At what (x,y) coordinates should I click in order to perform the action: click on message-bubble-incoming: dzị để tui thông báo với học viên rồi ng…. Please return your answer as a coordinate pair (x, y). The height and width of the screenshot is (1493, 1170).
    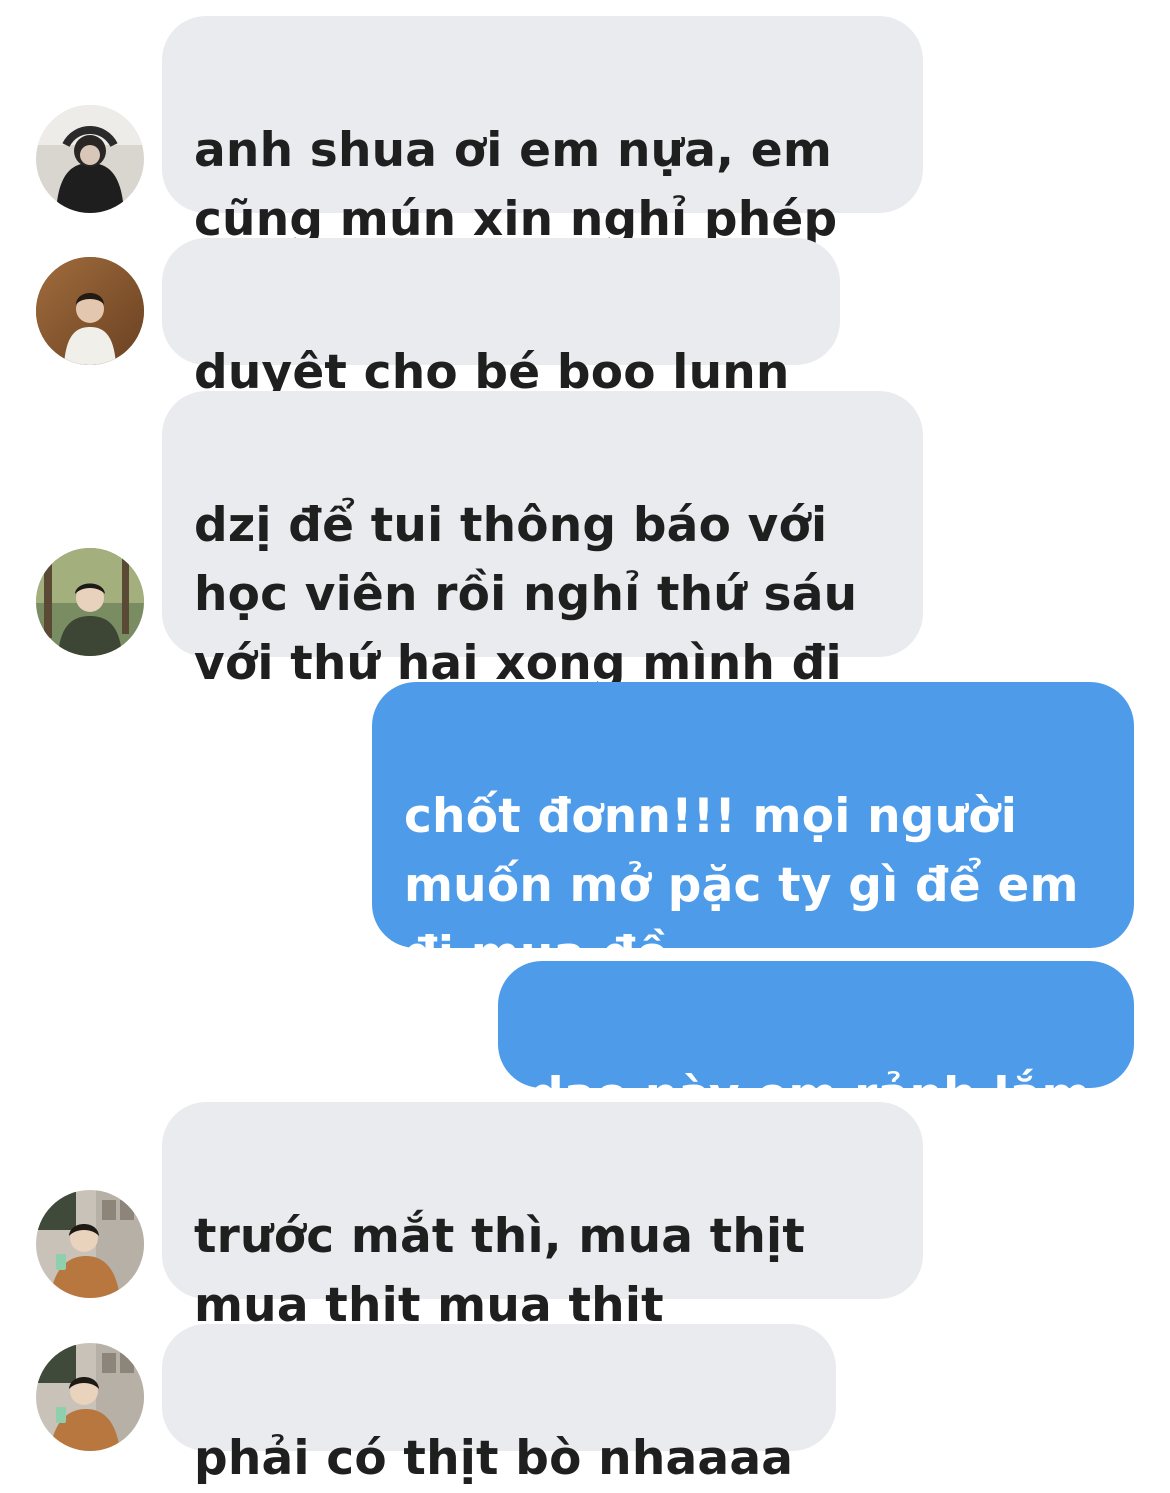
    Looking at the image, I should click on (542, 541).